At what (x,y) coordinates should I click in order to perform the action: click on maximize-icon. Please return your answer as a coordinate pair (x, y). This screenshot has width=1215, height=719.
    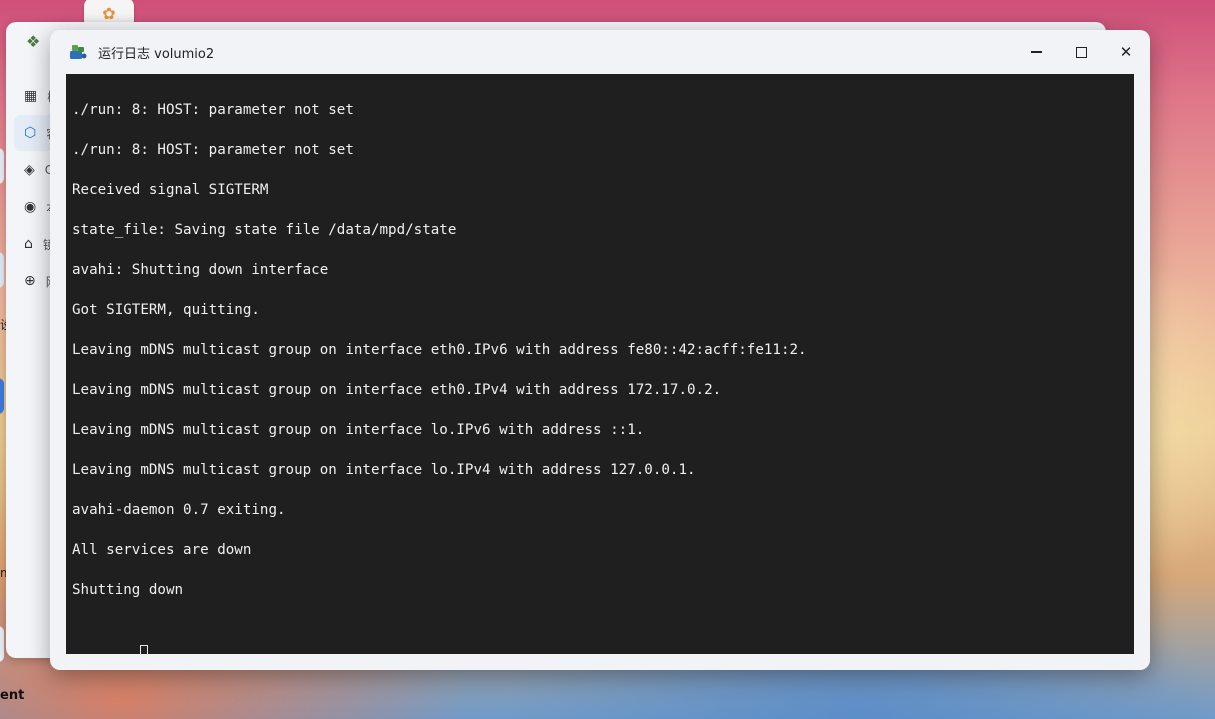
    Looking at the image, I should click on (1081, 52).